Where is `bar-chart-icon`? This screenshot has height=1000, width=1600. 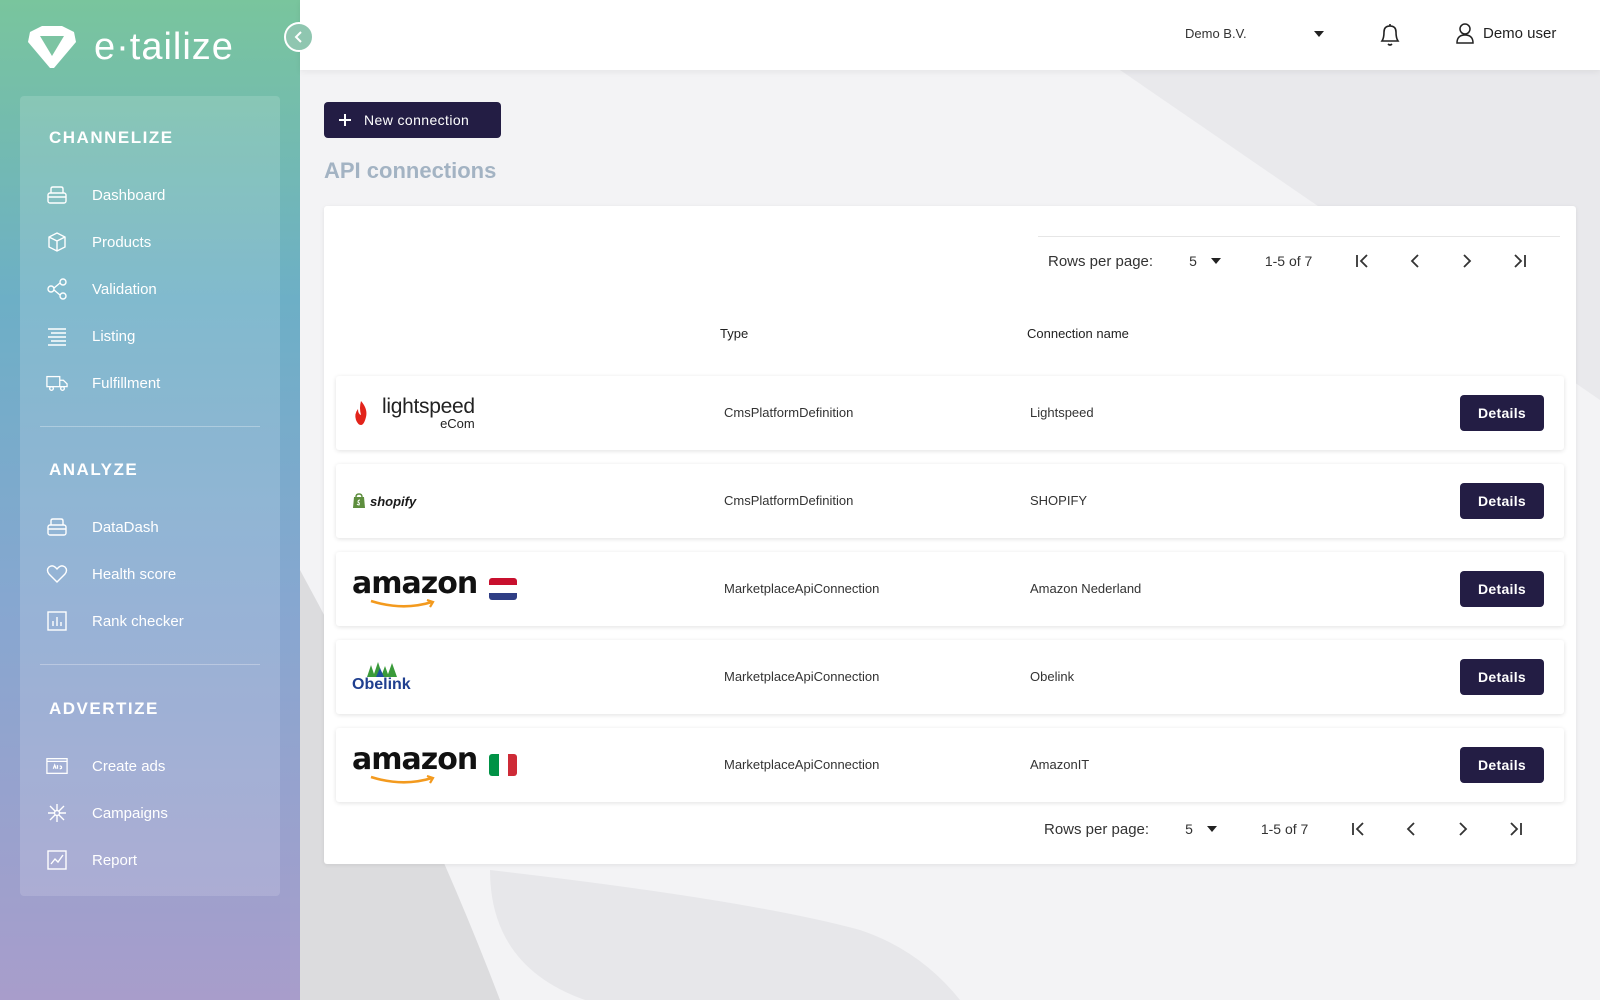
bar-chart-icon is located at coordinates (57, 621).